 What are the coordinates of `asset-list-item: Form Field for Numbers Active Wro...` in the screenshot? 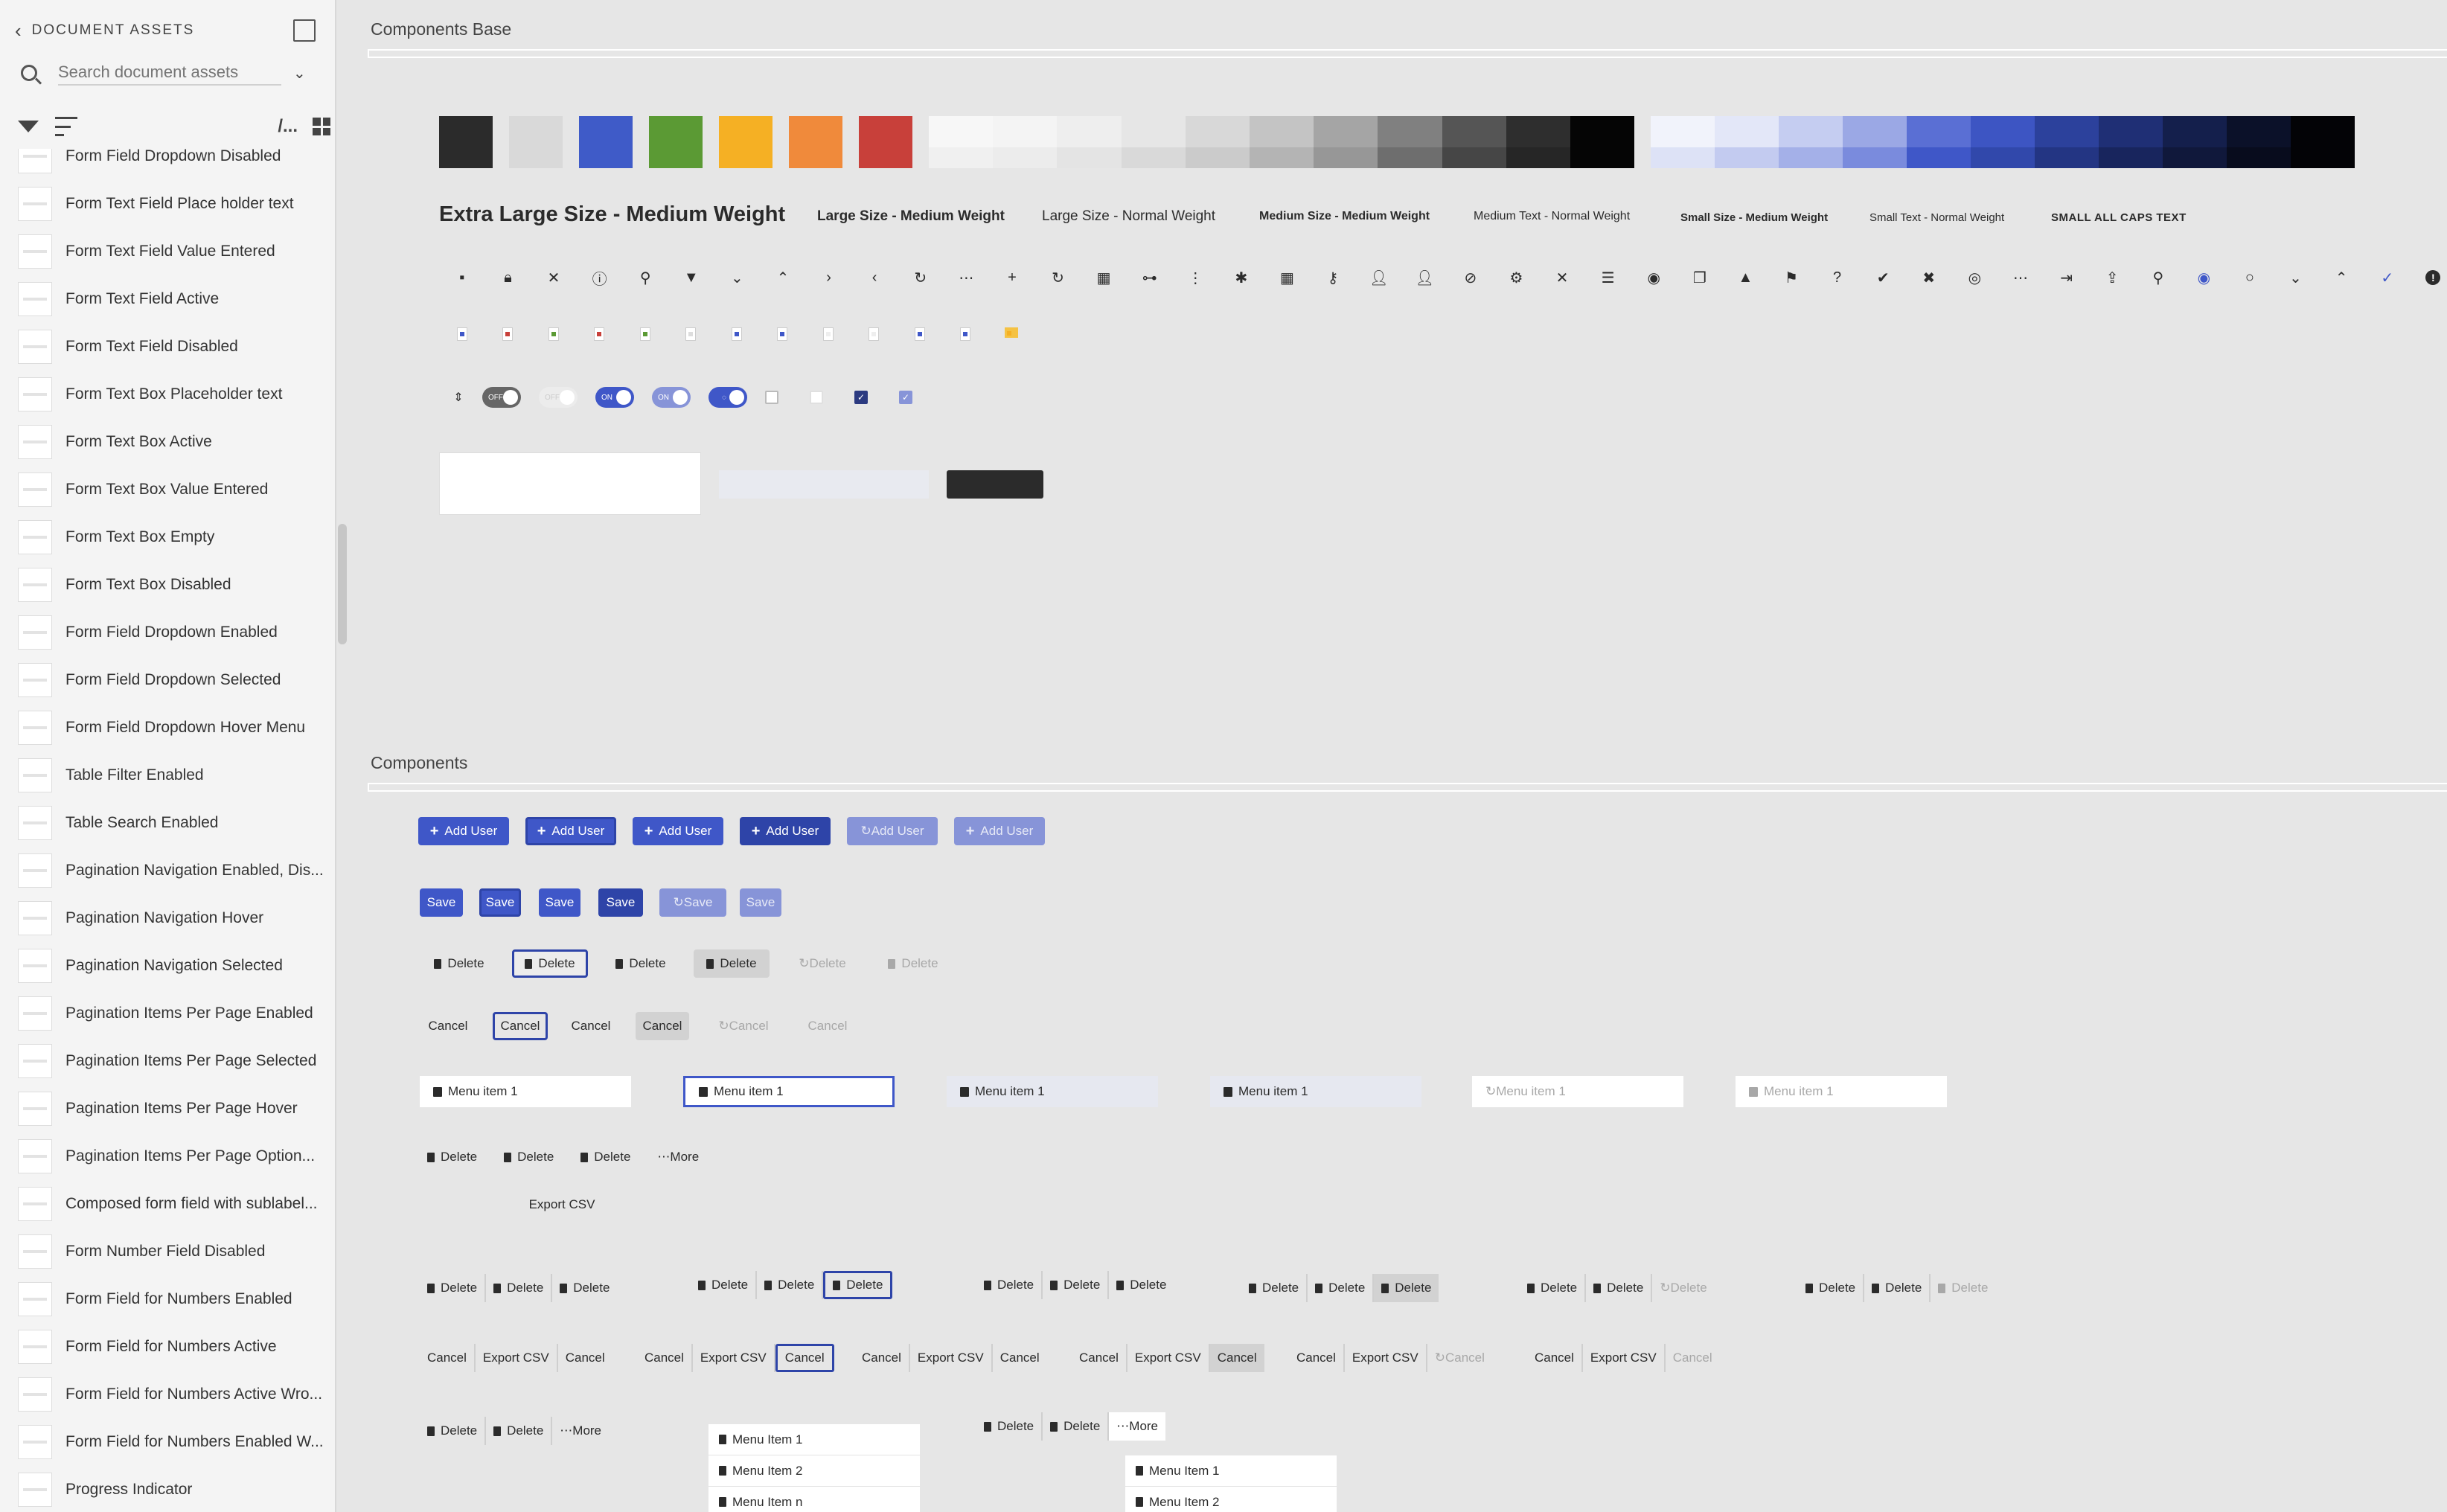 It's located at (163, 1394).